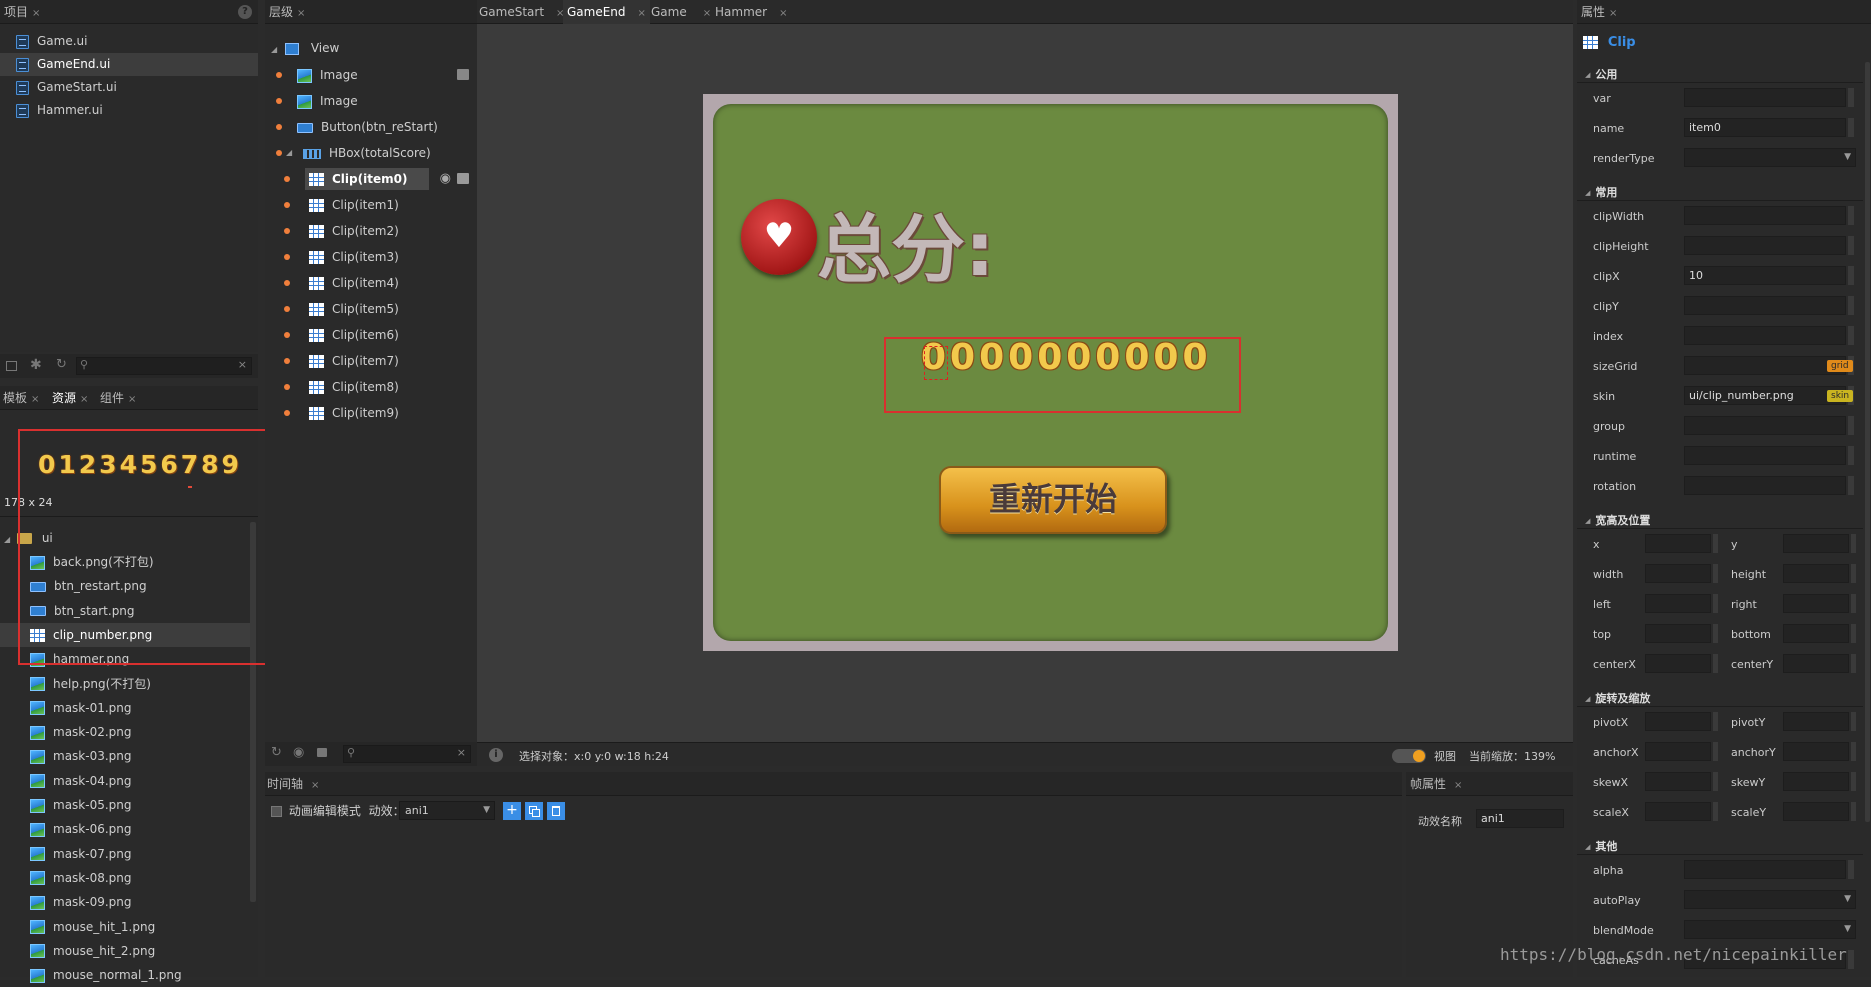  What do you see at coordinates (125, 927) in the screenshot?
I see `resource-file-item: mouse_hit_1.png` at bounding box center [125, 927].